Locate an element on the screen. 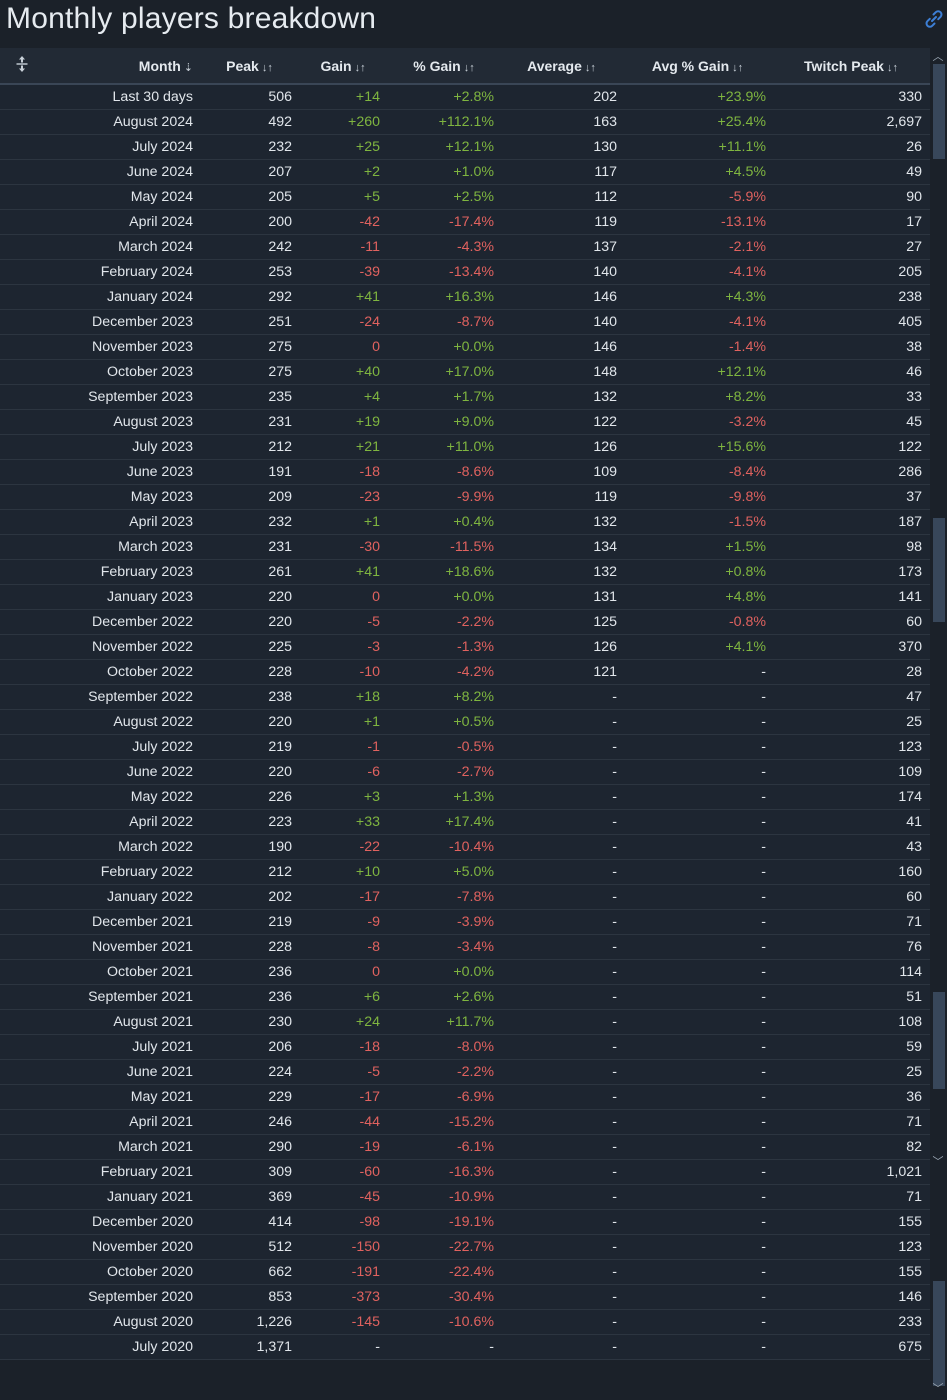 This screenshot has width=947, height=1400. cell-avg-percent-gain: -1.5% is located at coordinates (697, 522).